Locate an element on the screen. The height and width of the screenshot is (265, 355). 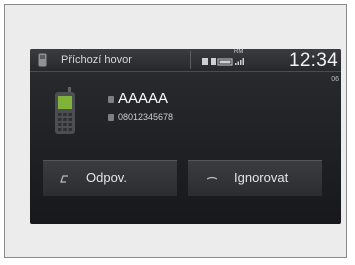
call-timer: 06 is located at coordinates (335, 79).